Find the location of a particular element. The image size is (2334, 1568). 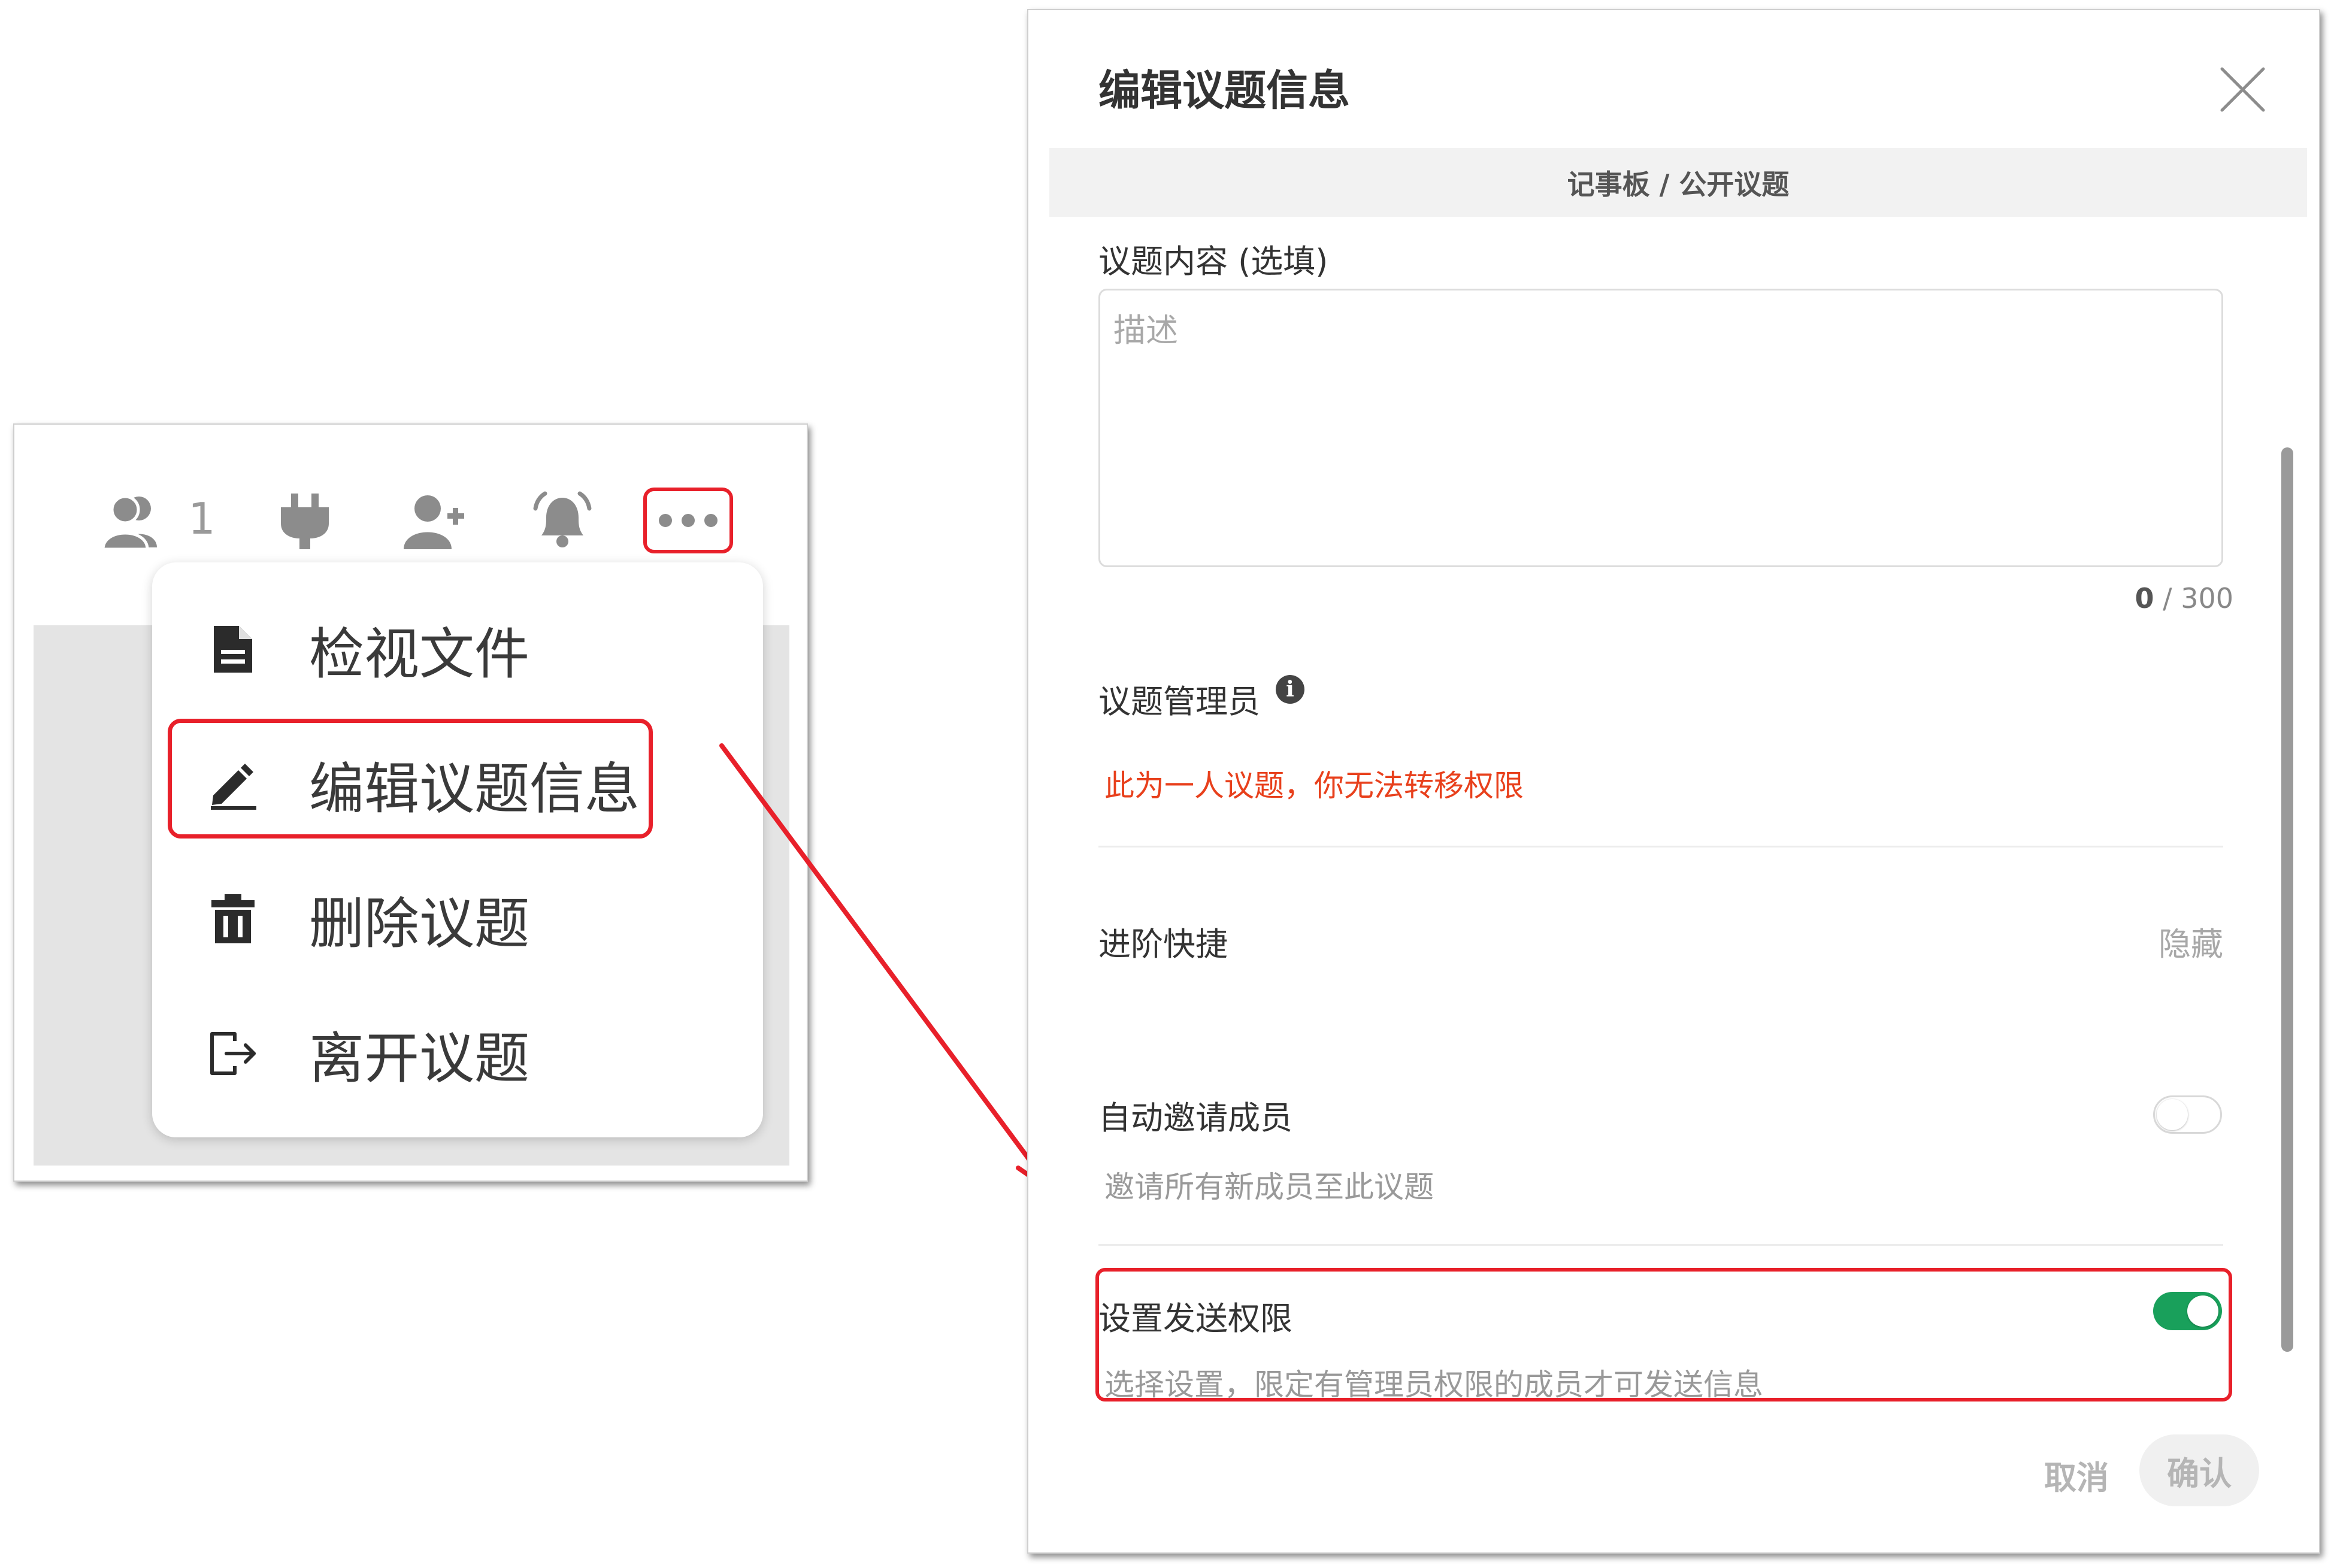

advanced-hide-toggle: 隐藏 is located at coordinates (2191, 941).